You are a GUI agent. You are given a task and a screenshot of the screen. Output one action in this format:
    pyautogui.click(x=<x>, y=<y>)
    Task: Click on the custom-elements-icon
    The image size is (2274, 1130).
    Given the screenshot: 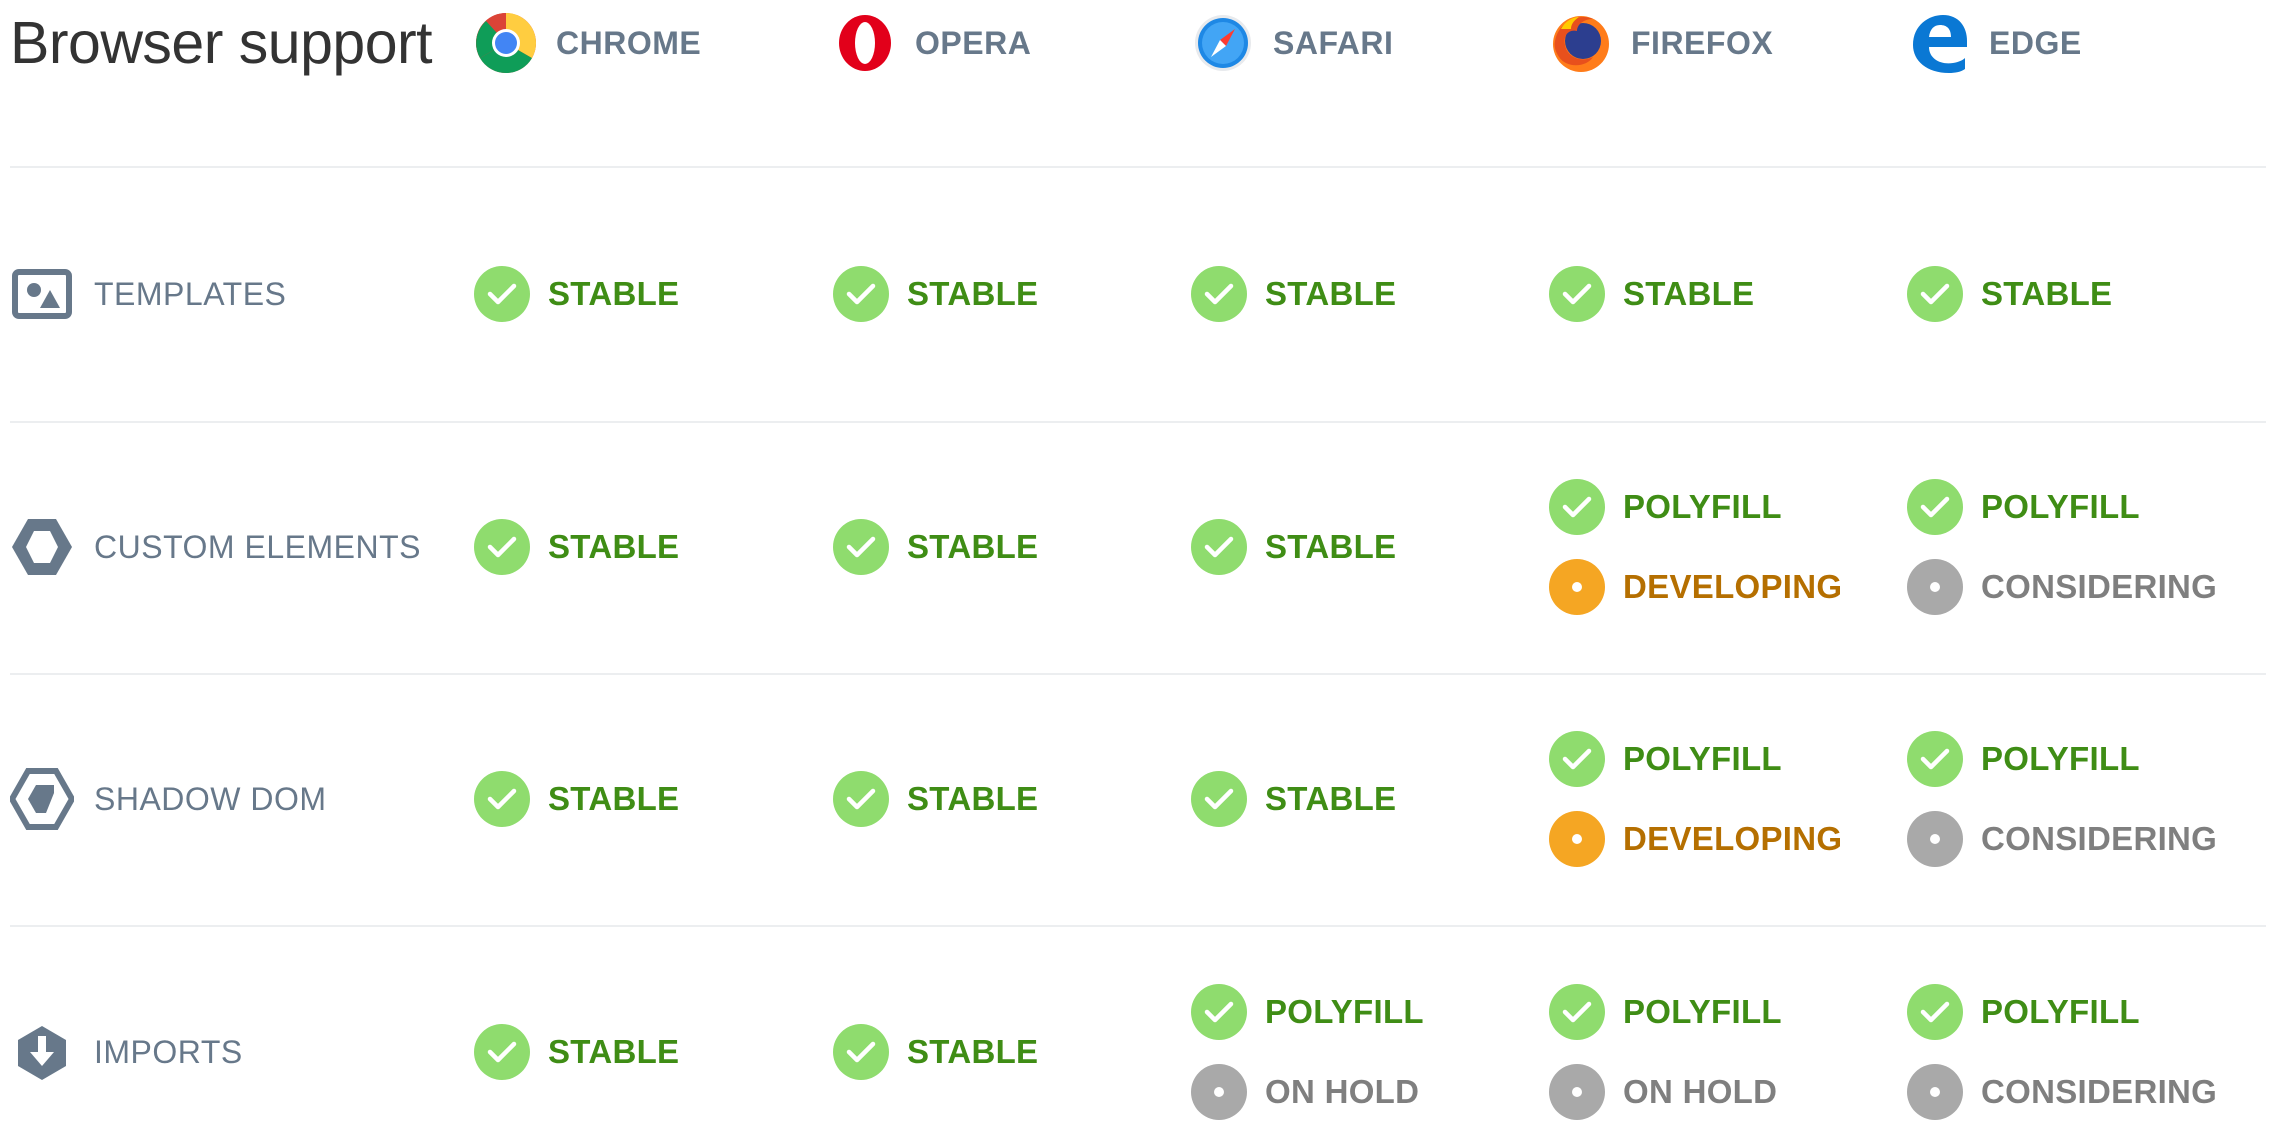 What is the action you would take?
    pyautogui.click(x=42, y=547)
    